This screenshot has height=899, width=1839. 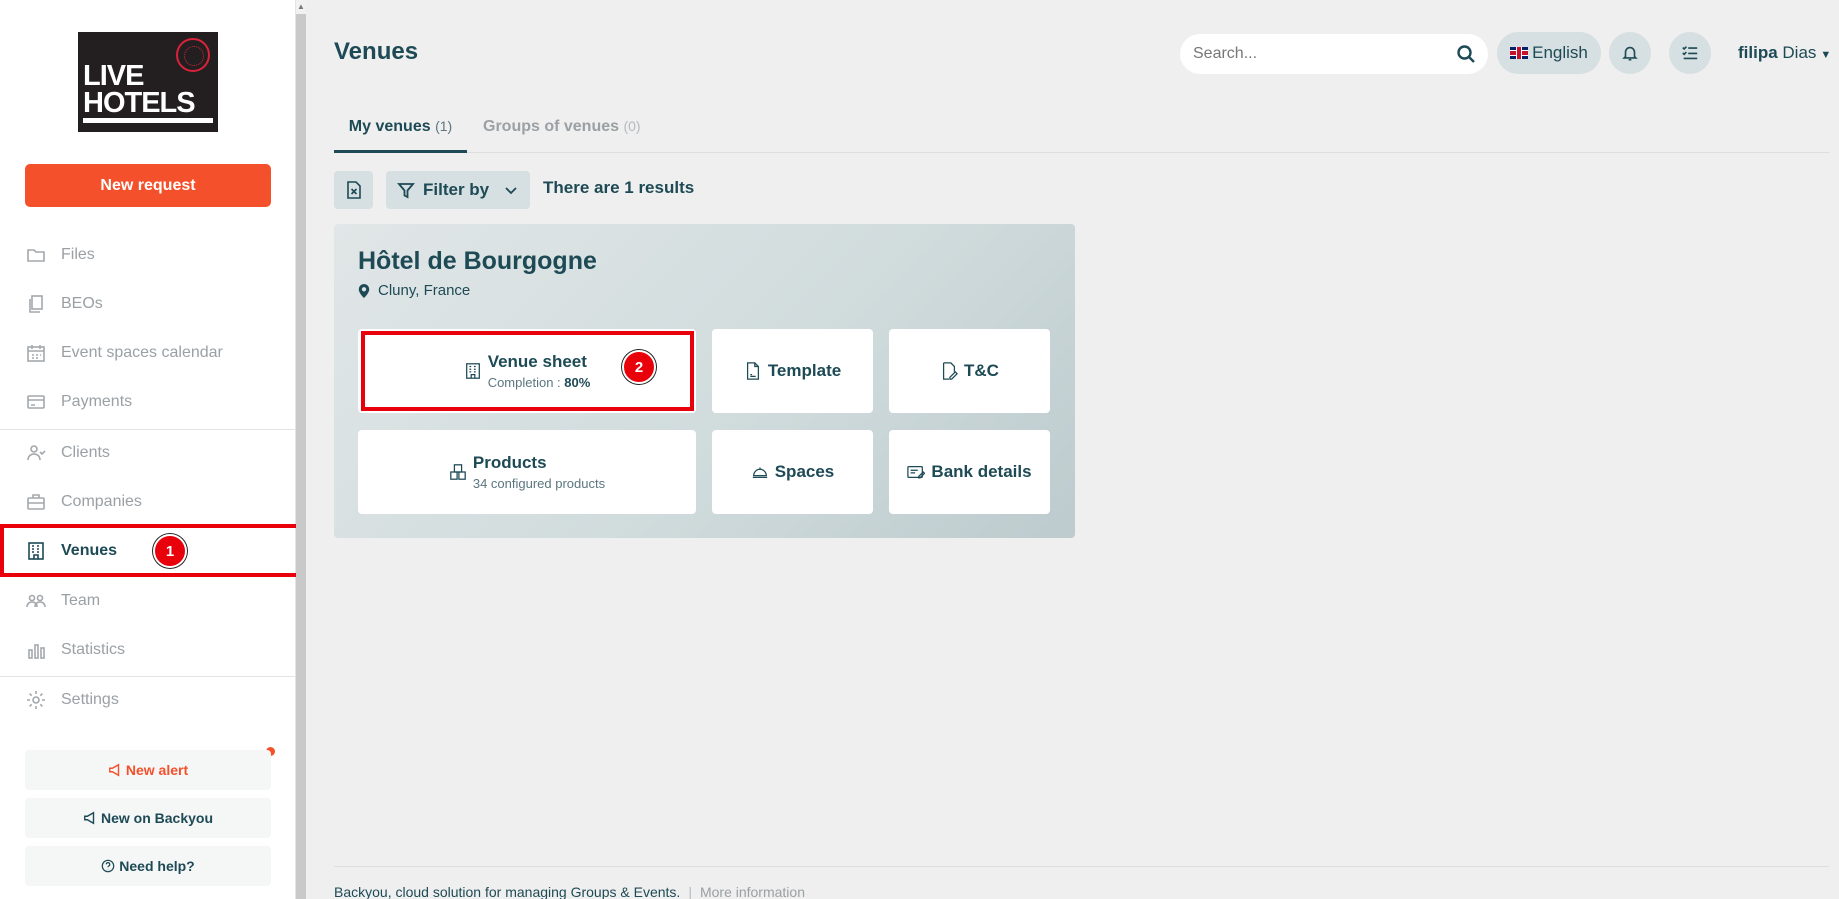 I want to click on template-title: Template, so click(x=804, y=370).